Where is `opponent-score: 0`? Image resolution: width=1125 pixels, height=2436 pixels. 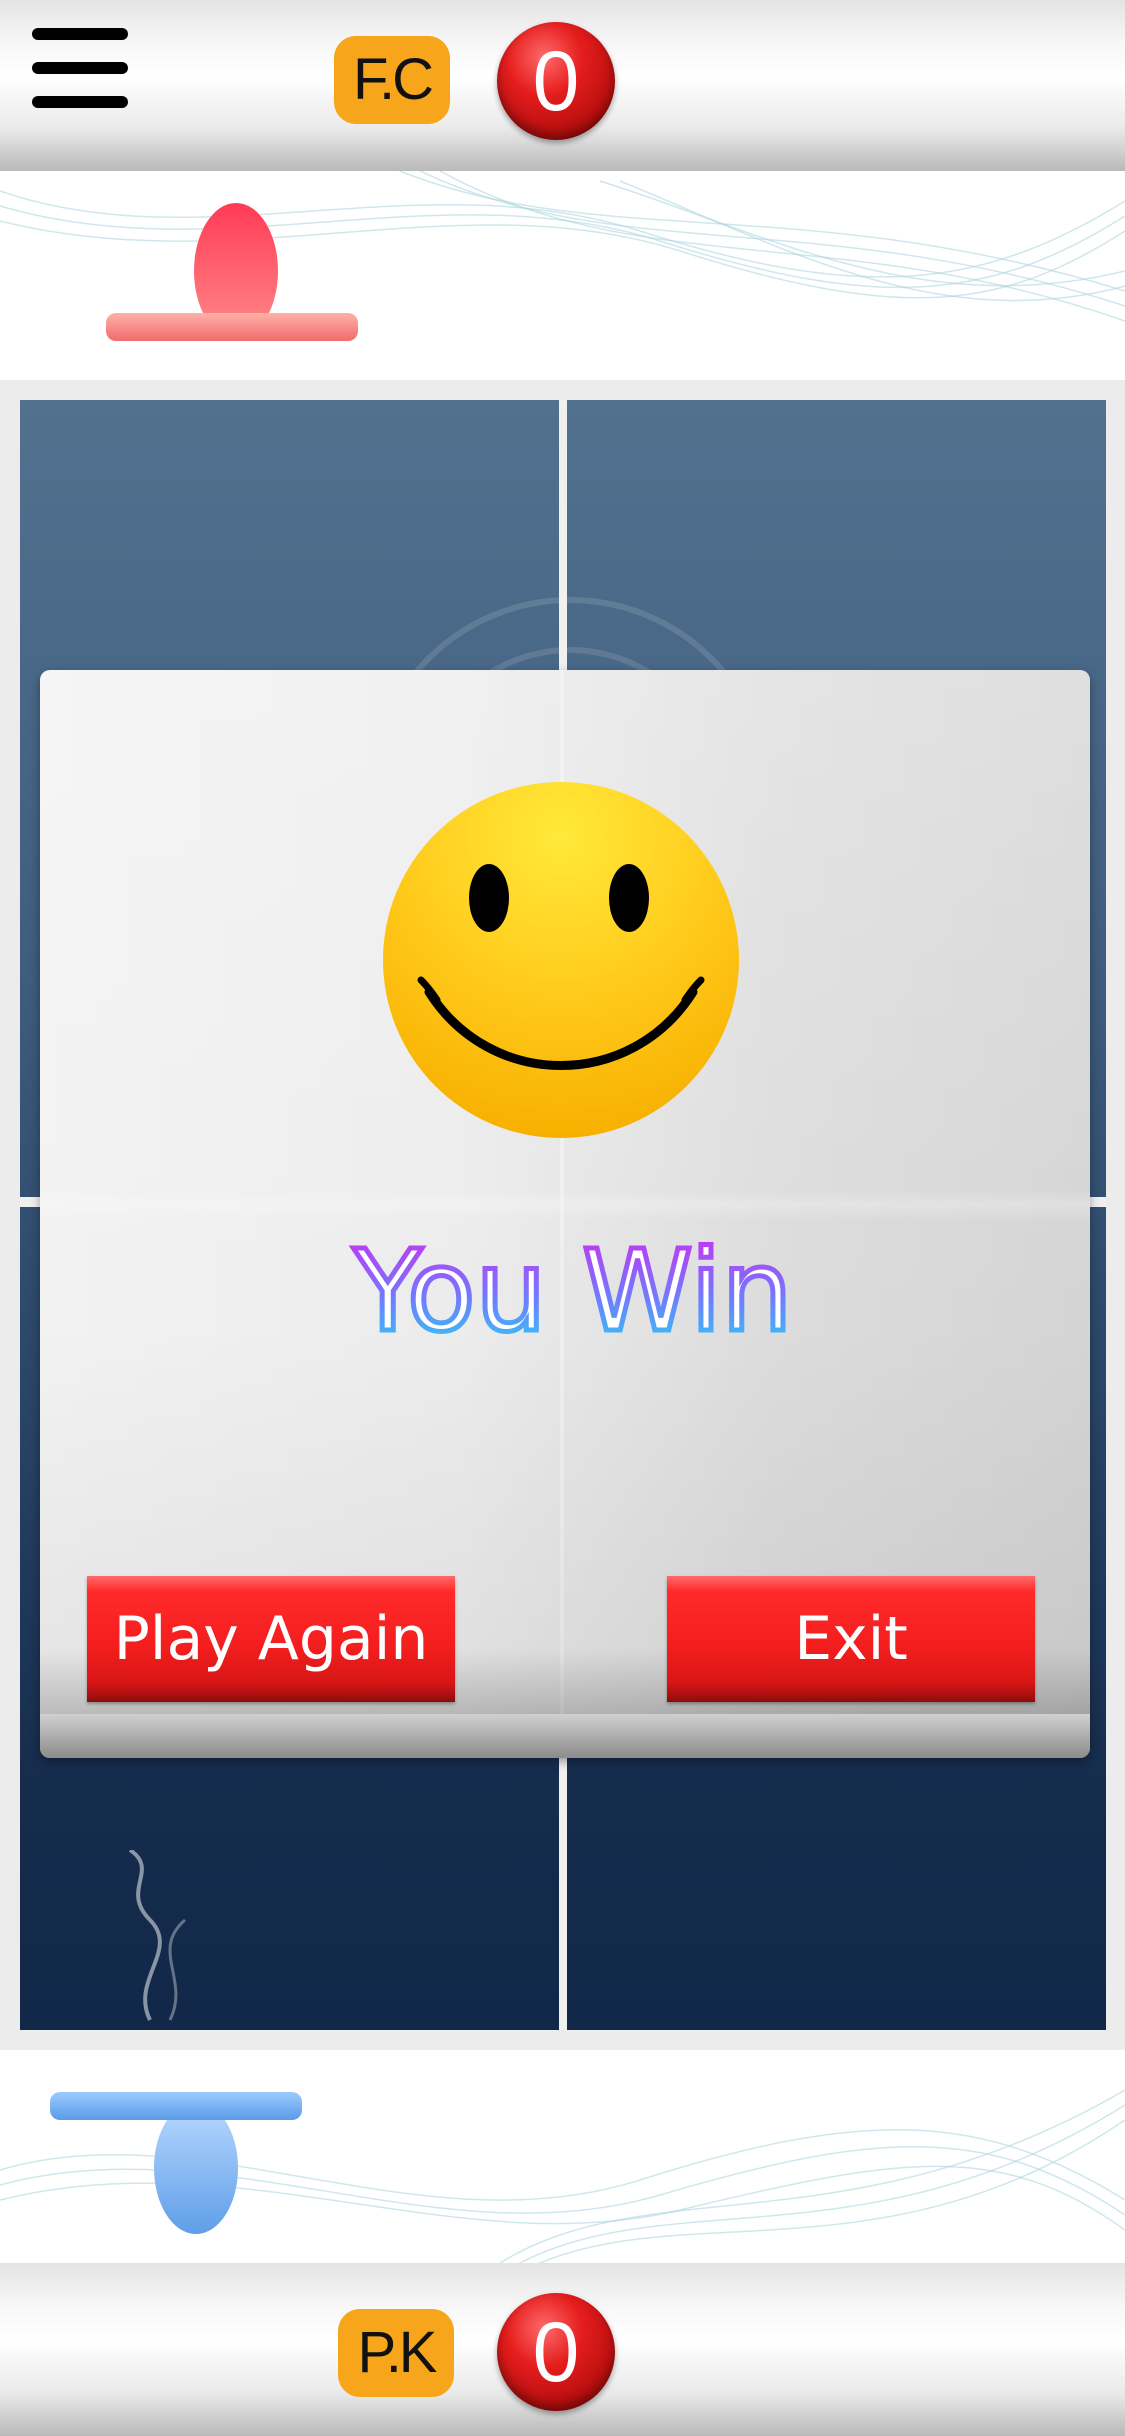 opponent-score: 0 is located at coordinates (556, 81).